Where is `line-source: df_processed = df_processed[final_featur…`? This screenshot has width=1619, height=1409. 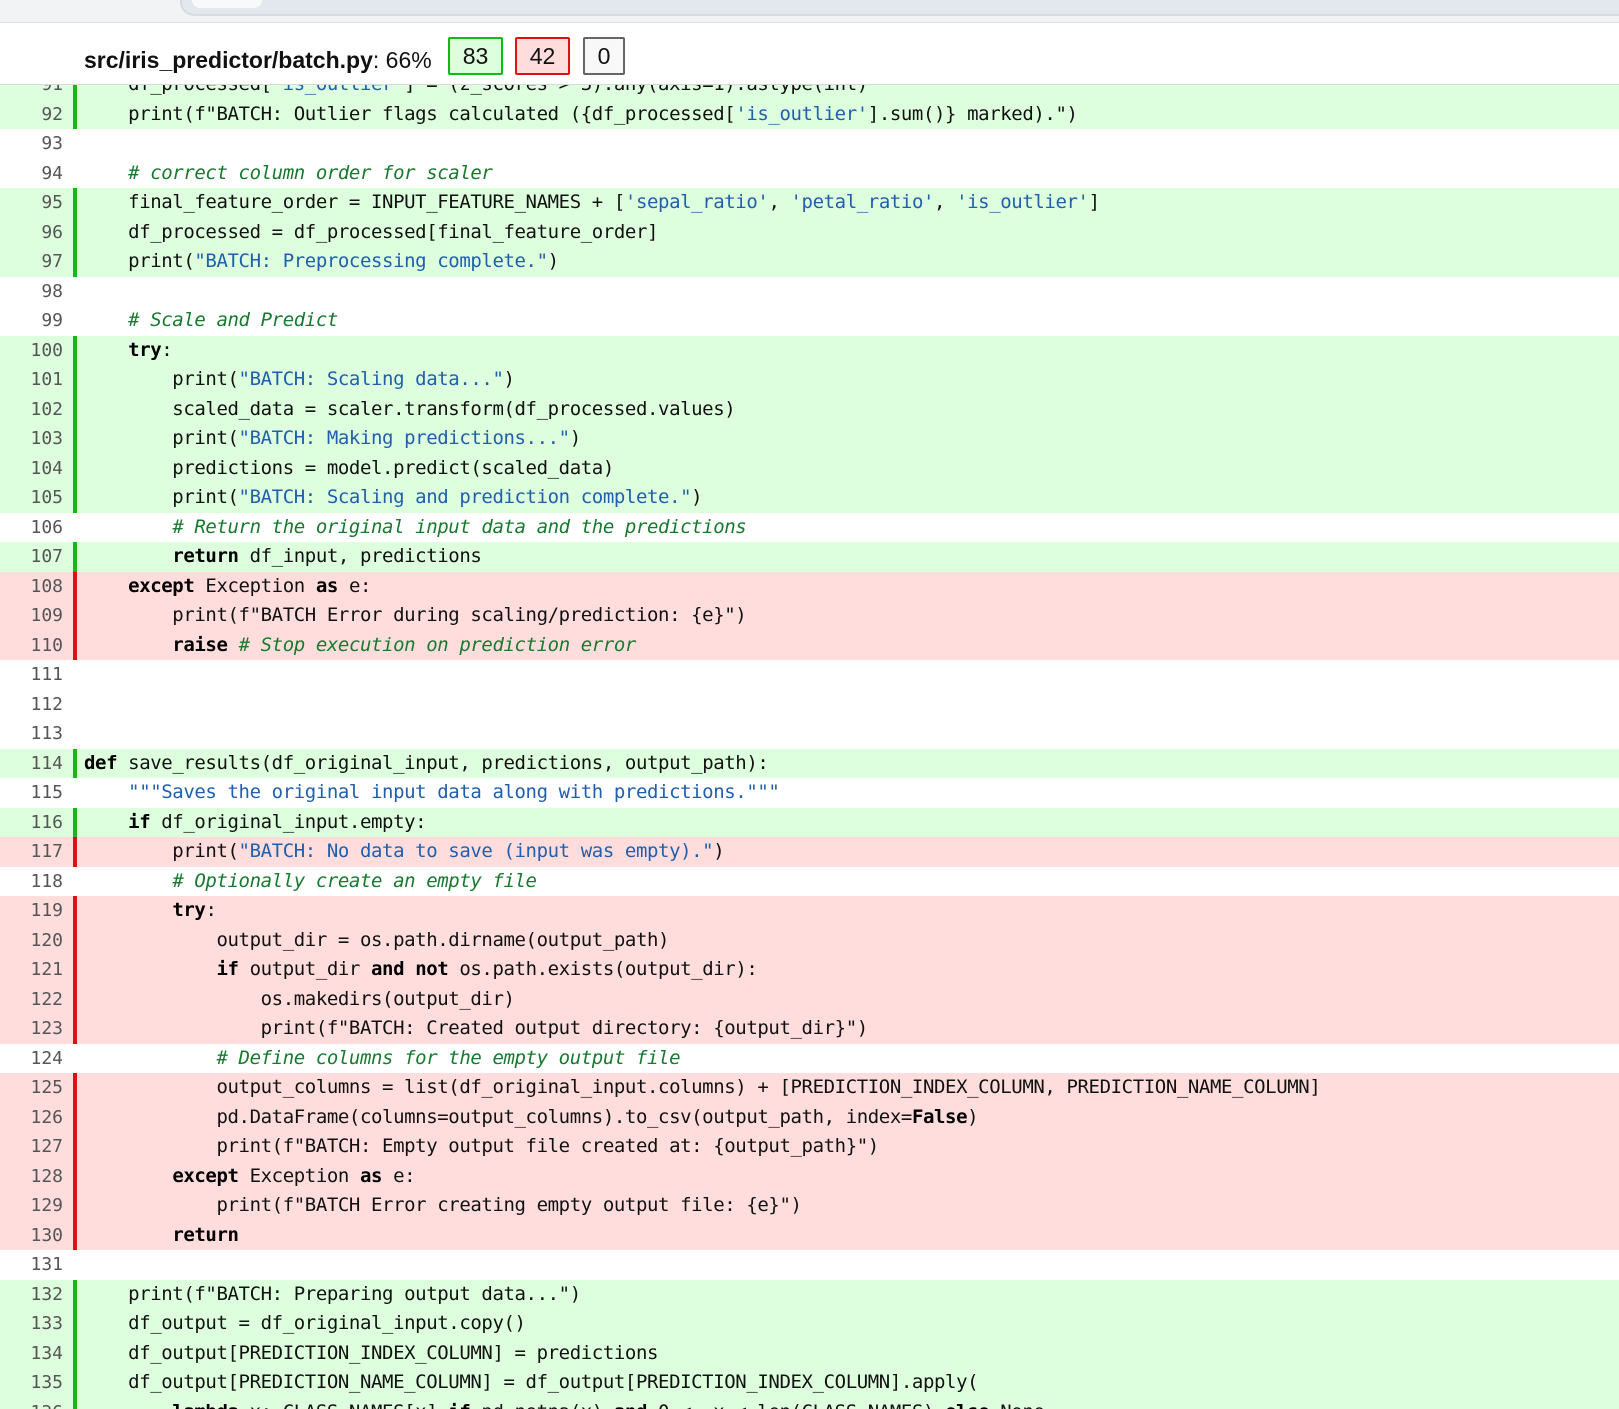
line-source: df_processed = df_processed[final_featur… is located at coordinates (371, 233).